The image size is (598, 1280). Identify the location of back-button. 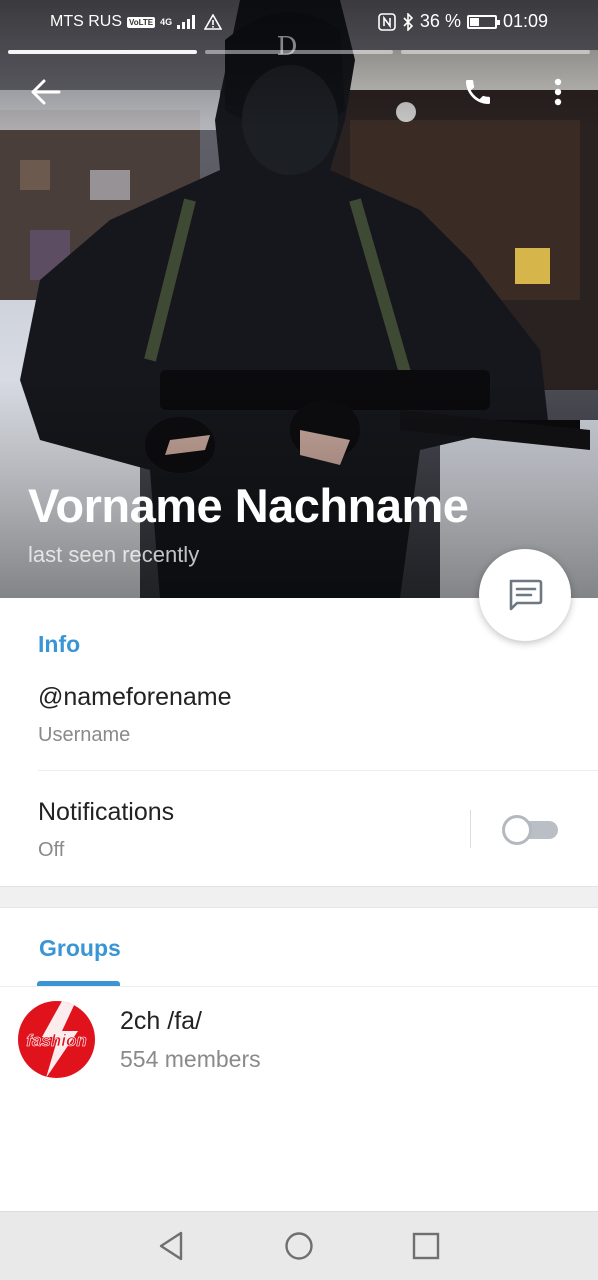
(46, 92).